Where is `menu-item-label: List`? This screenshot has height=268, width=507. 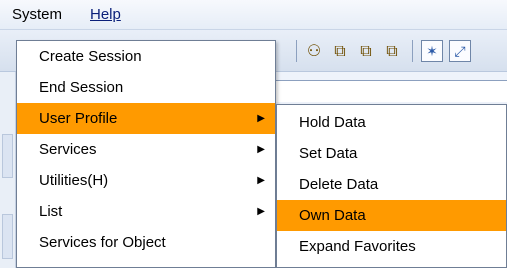
menu-item-label: List is located at coordinates (51, 211).